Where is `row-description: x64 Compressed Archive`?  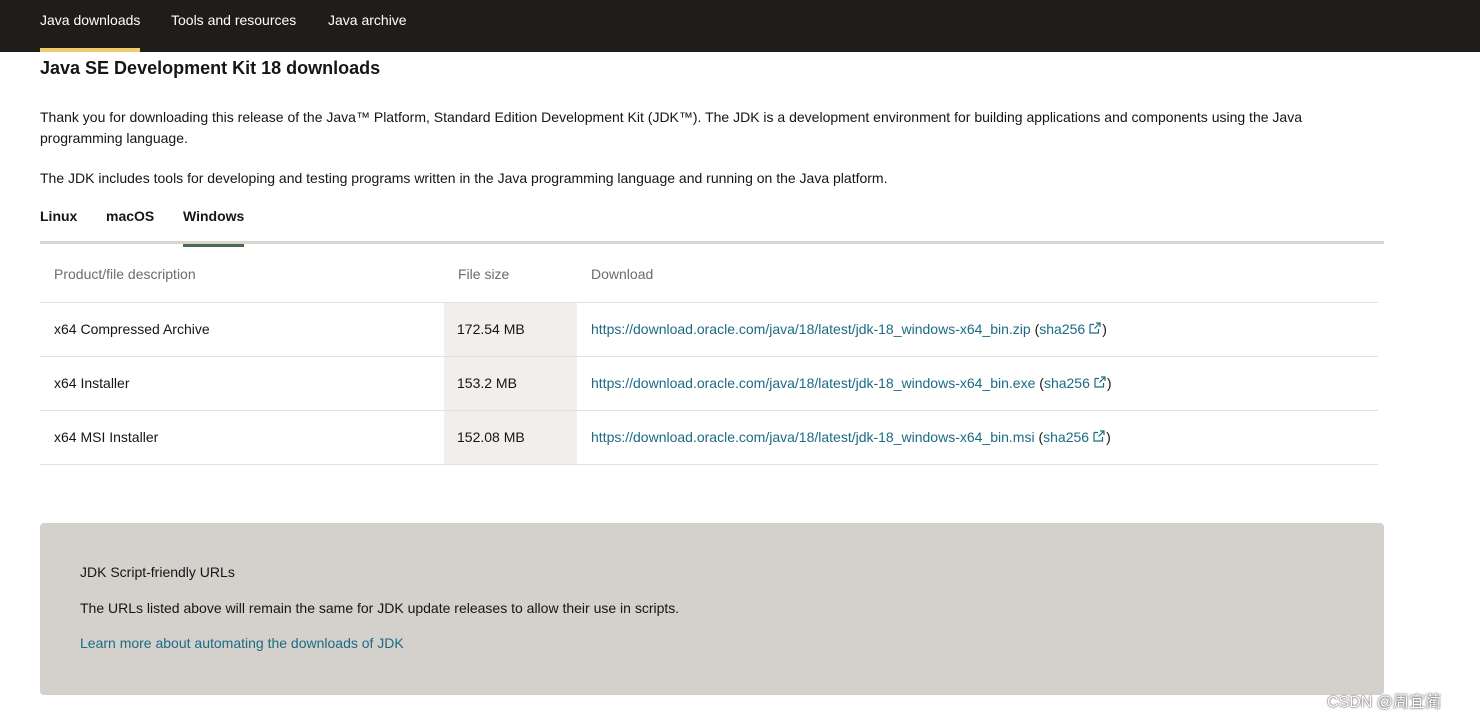 row-description: x64 Compressed Archive is located at coordinates (242, 329).